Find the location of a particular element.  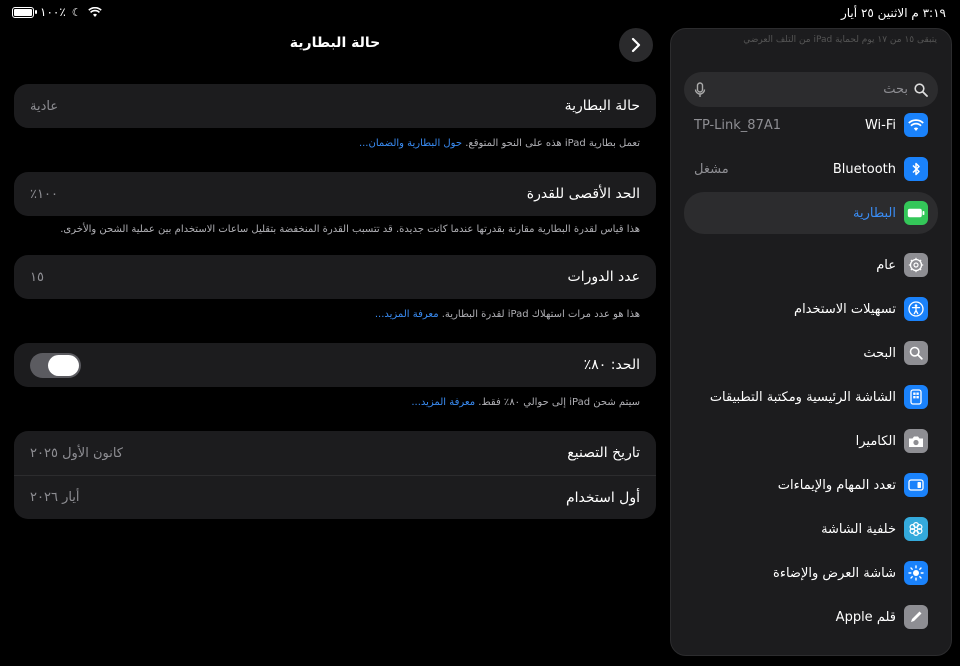

charge-limit-row: الحد: ٨٠٪ is located at coordinates (335, 365).